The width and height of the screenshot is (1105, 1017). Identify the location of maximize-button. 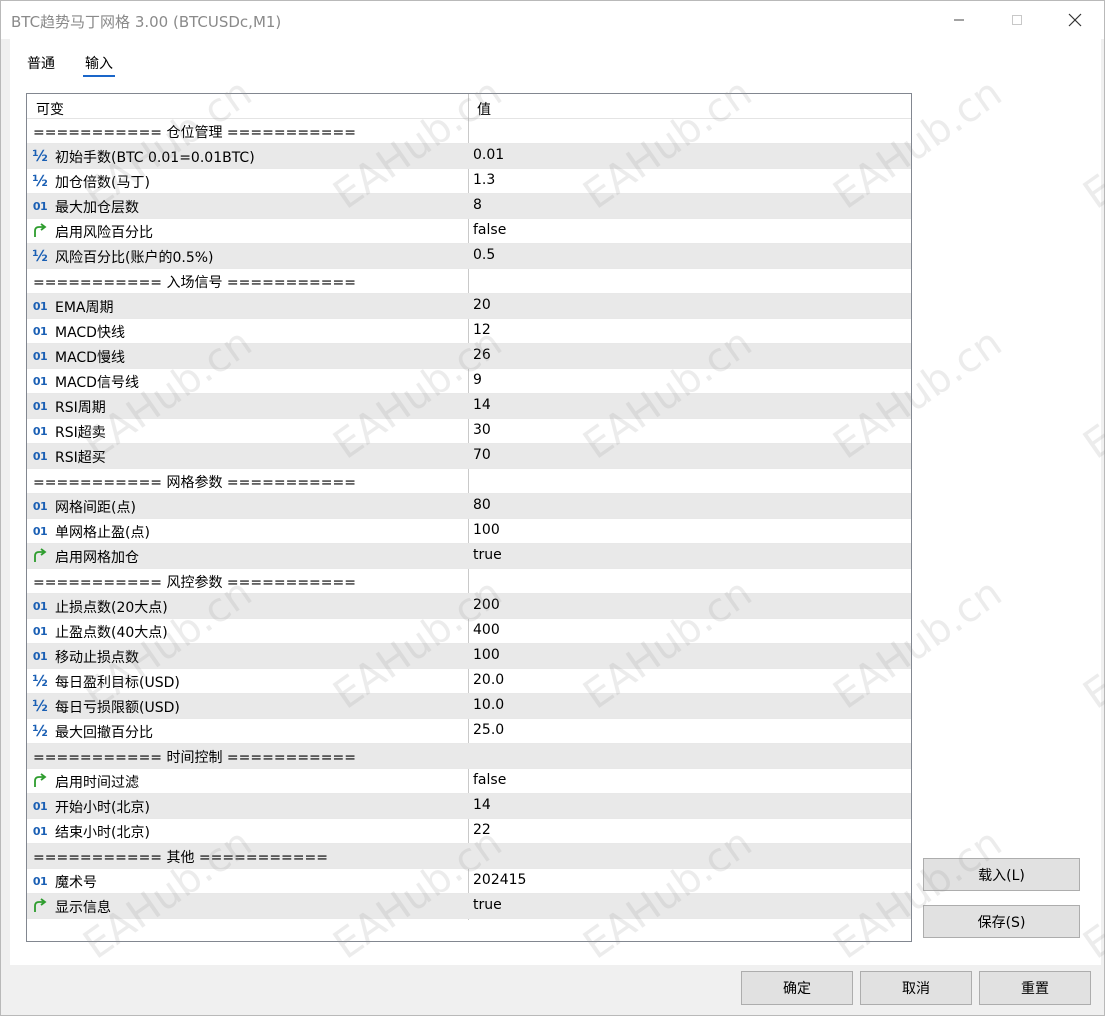
(1017, 20).